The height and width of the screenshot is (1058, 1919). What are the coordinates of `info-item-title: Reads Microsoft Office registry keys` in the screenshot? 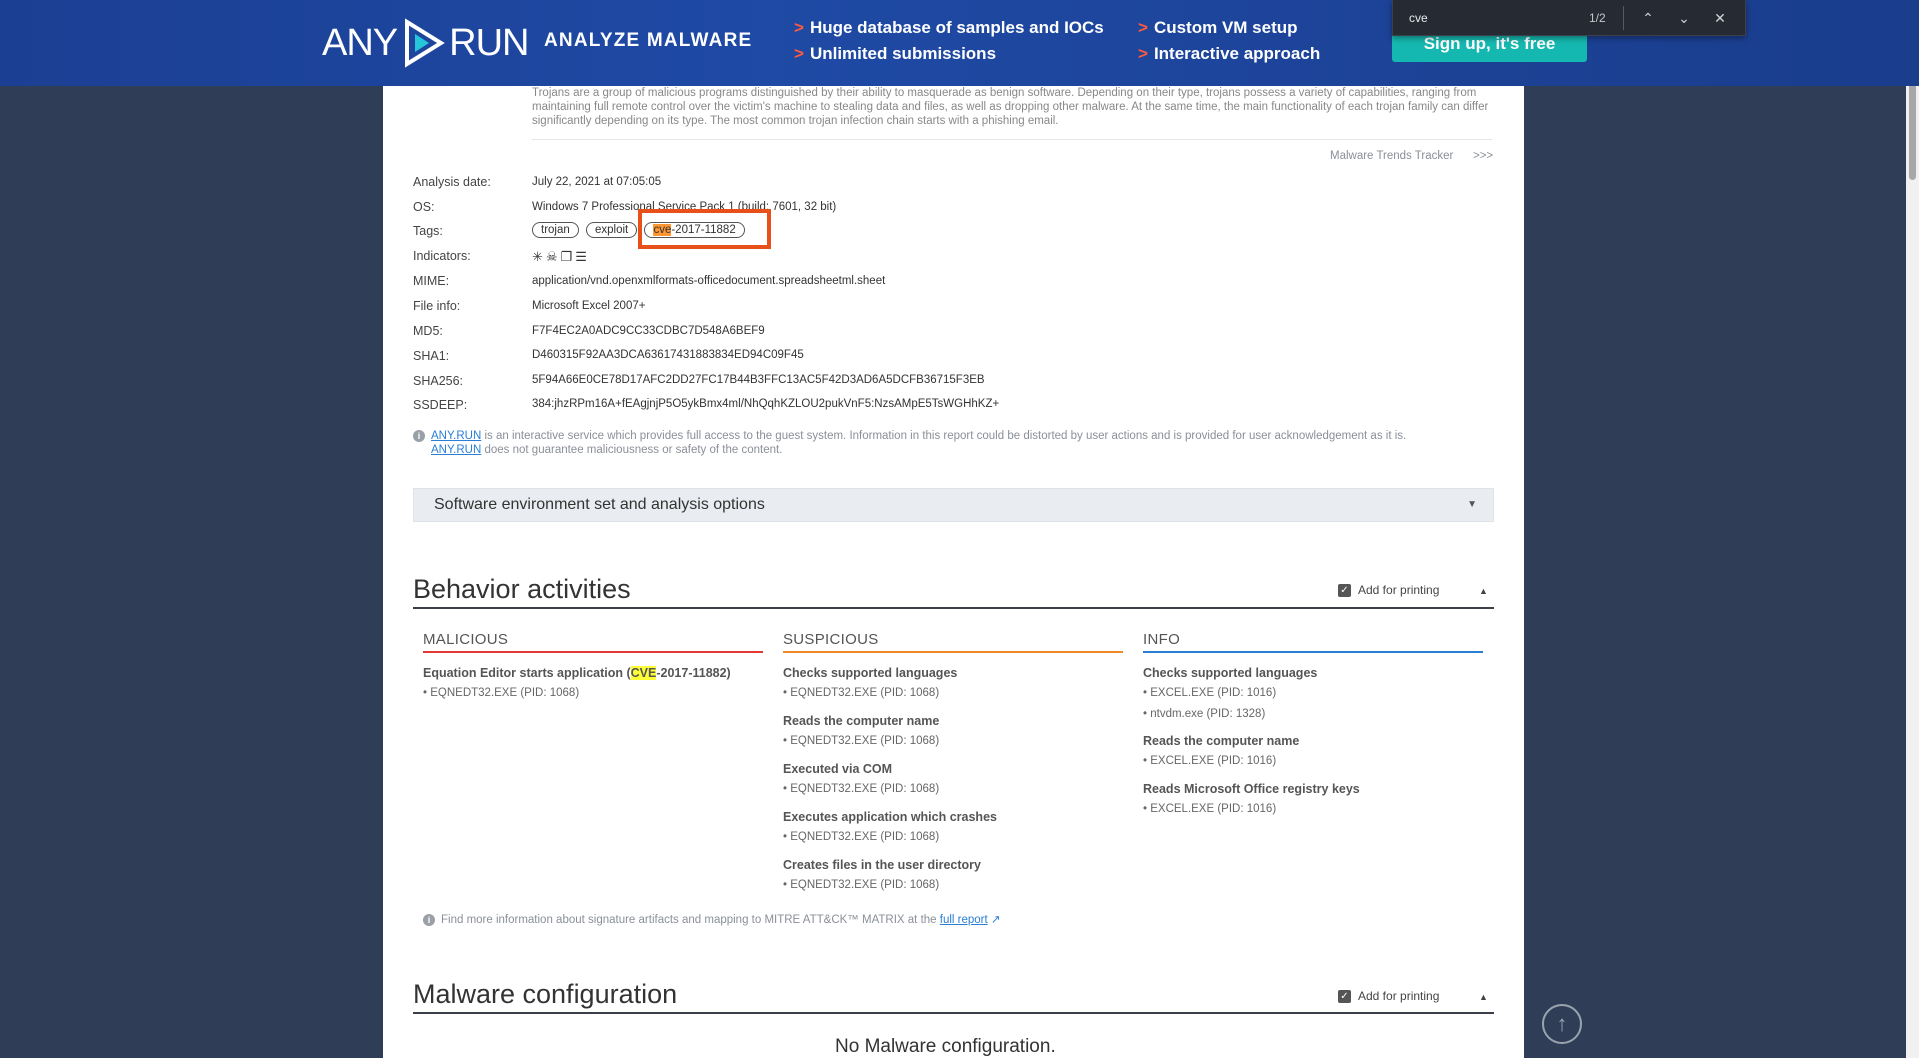 It's located at (1251, 789).